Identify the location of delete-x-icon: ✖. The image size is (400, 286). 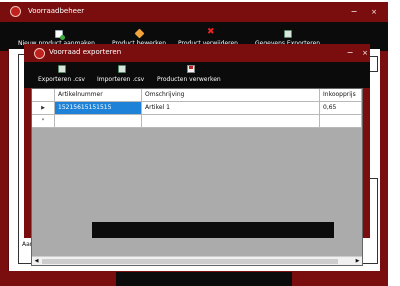
(211, 32).